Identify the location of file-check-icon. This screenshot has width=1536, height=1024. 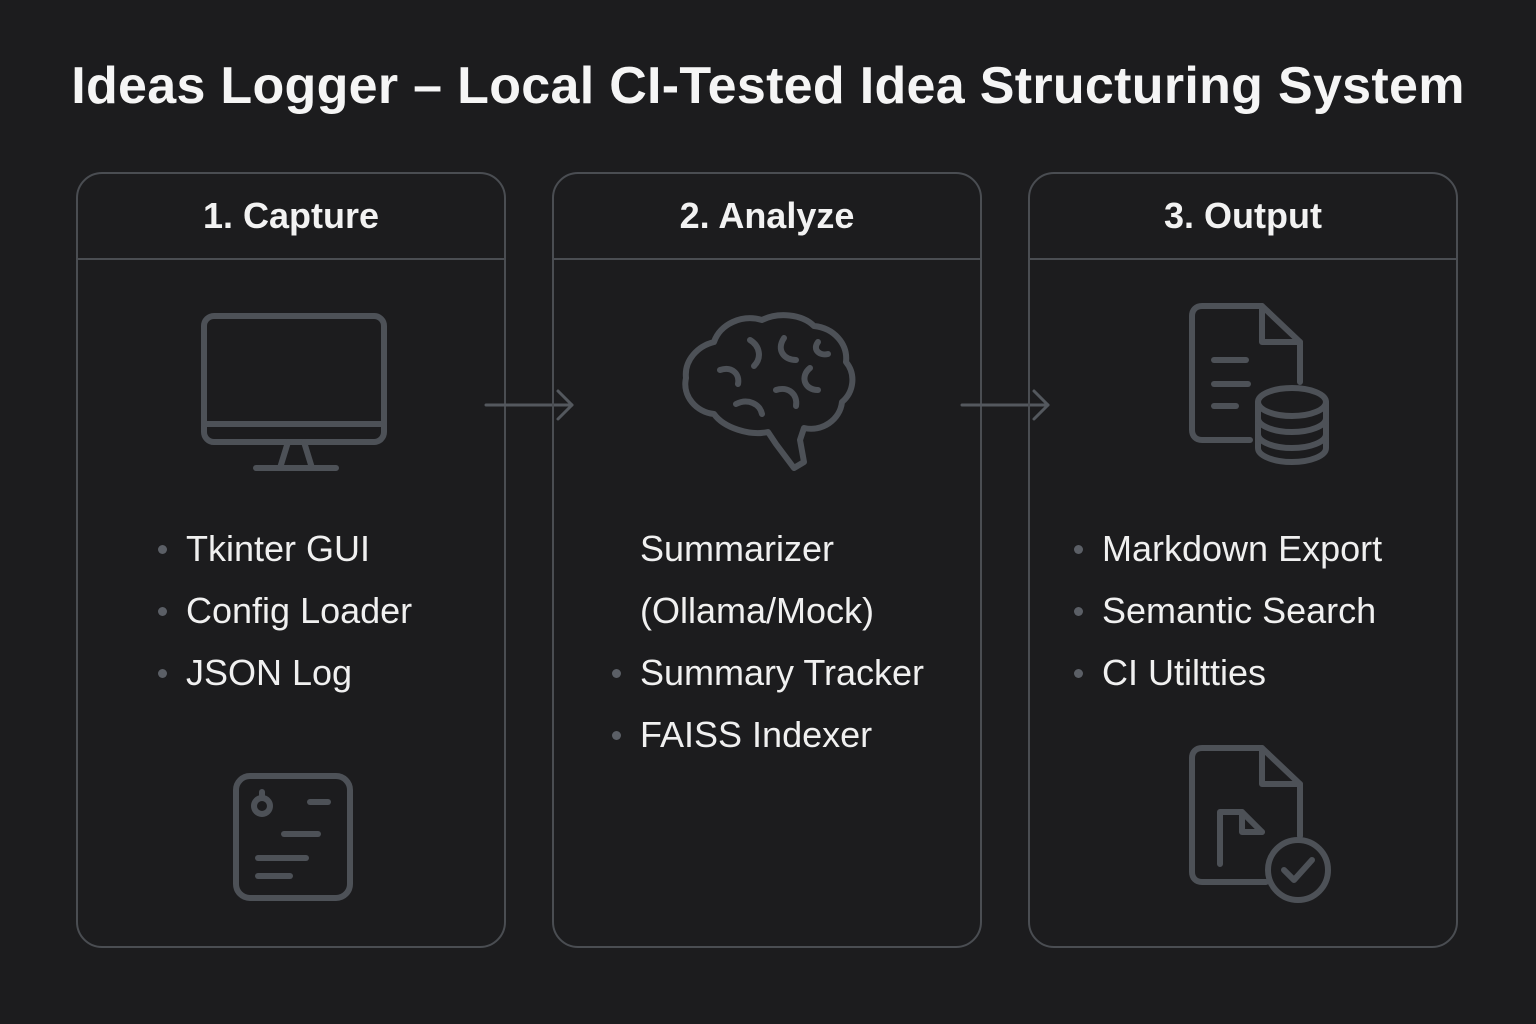
(1262, 826).